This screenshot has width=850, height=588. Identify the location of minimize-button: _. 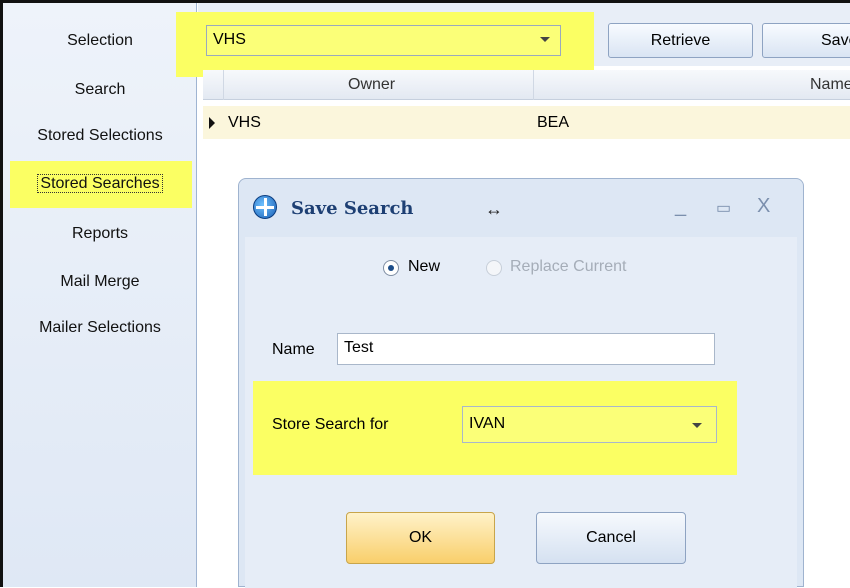
(680, 206).